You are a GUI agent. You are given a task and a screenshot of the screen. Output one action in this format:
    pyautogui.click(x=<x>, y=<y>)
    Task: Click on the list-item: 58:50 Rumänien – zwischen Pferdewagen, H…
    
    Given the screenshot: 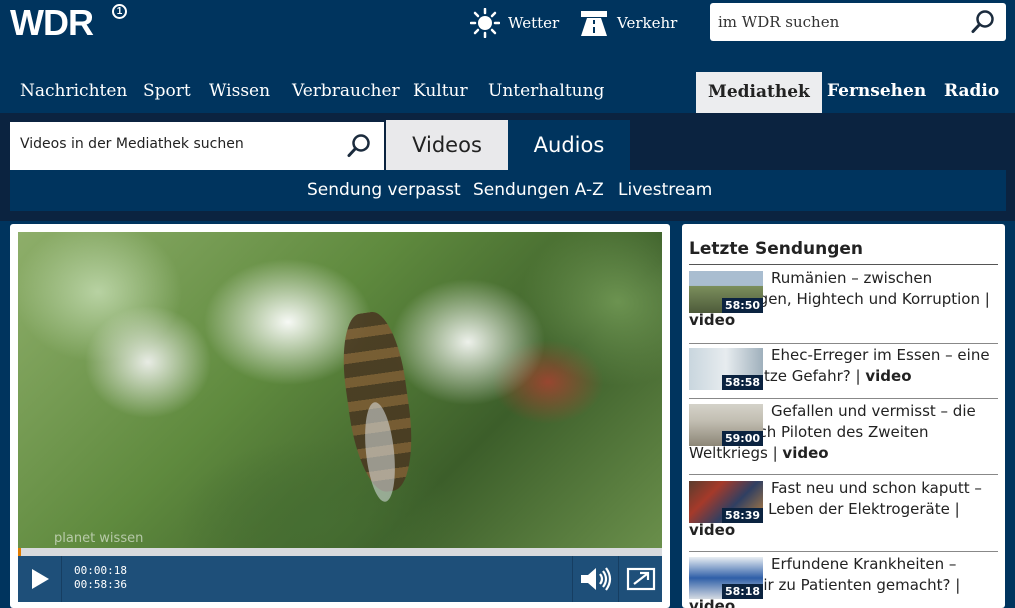 What is the action you would take?
    pyautogui.click(x=843, y=298)
    